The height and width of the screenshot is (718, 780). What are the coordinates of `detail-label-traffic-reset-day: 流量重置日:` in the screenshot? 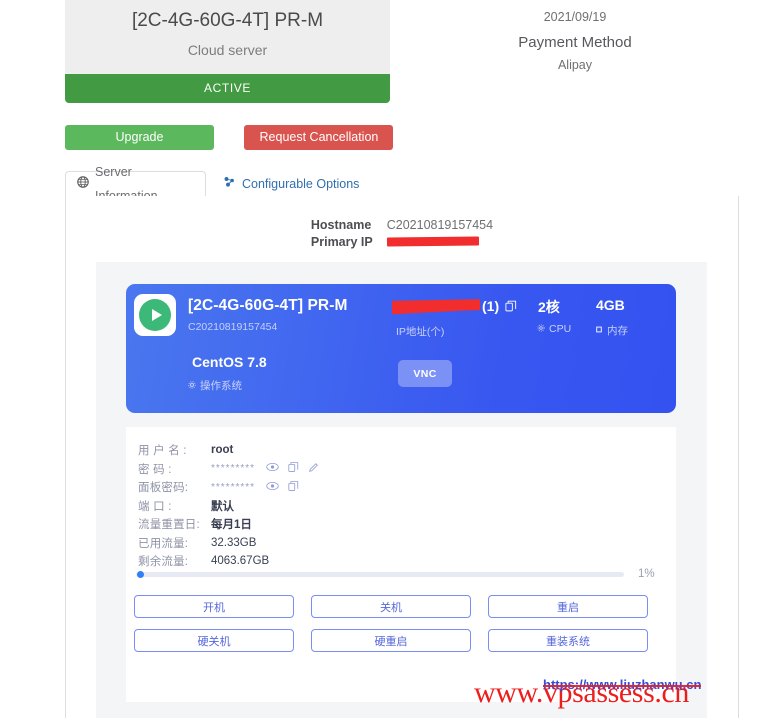 It's located at (169, 525).